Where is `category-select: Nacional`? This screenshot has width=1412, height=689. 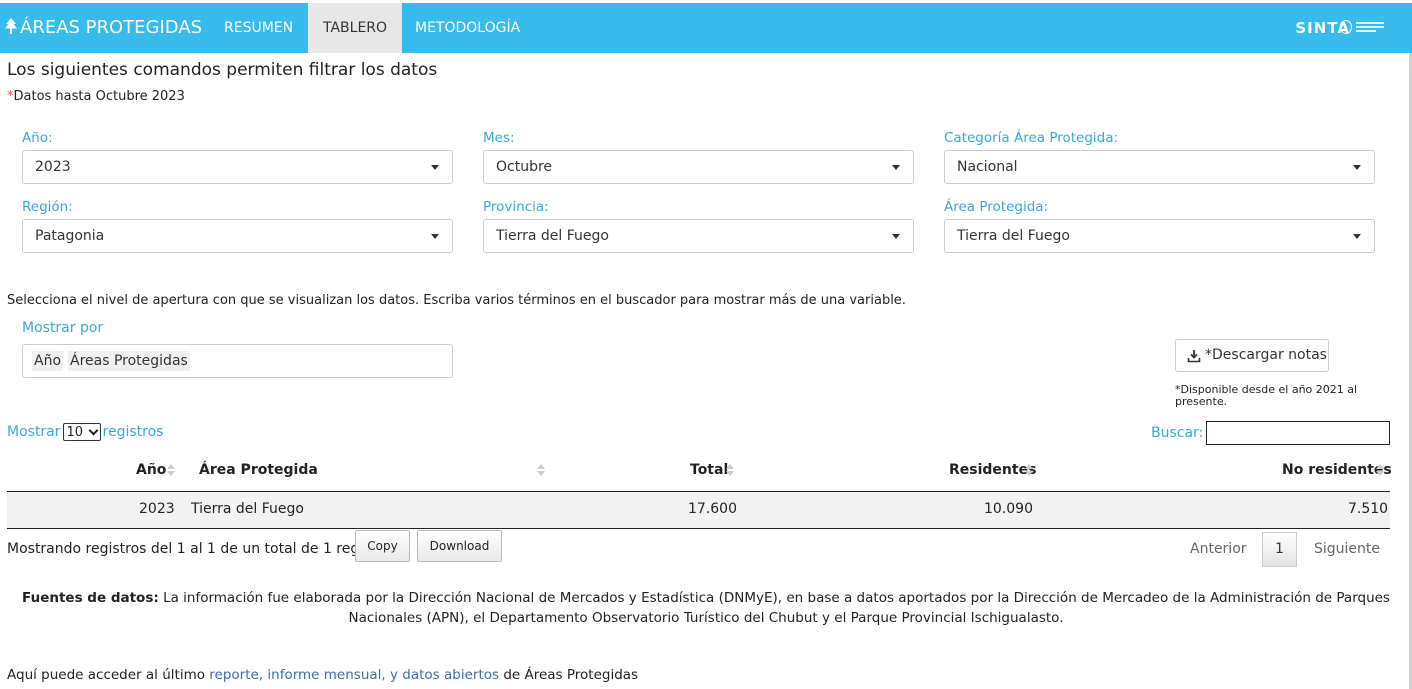
category-select: Nacional is located at coordinates (1159, 167).